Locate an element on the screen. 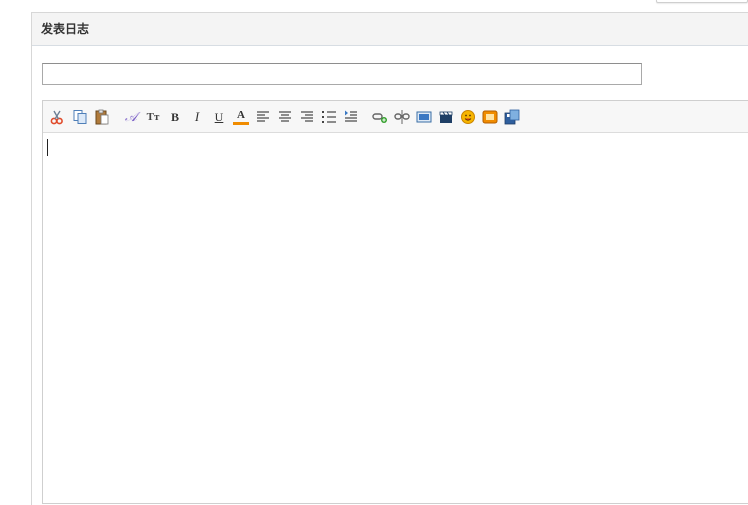 The height and width of the screenshot is (505, 748). underline-icon: U is located at coordinates (219, 117).